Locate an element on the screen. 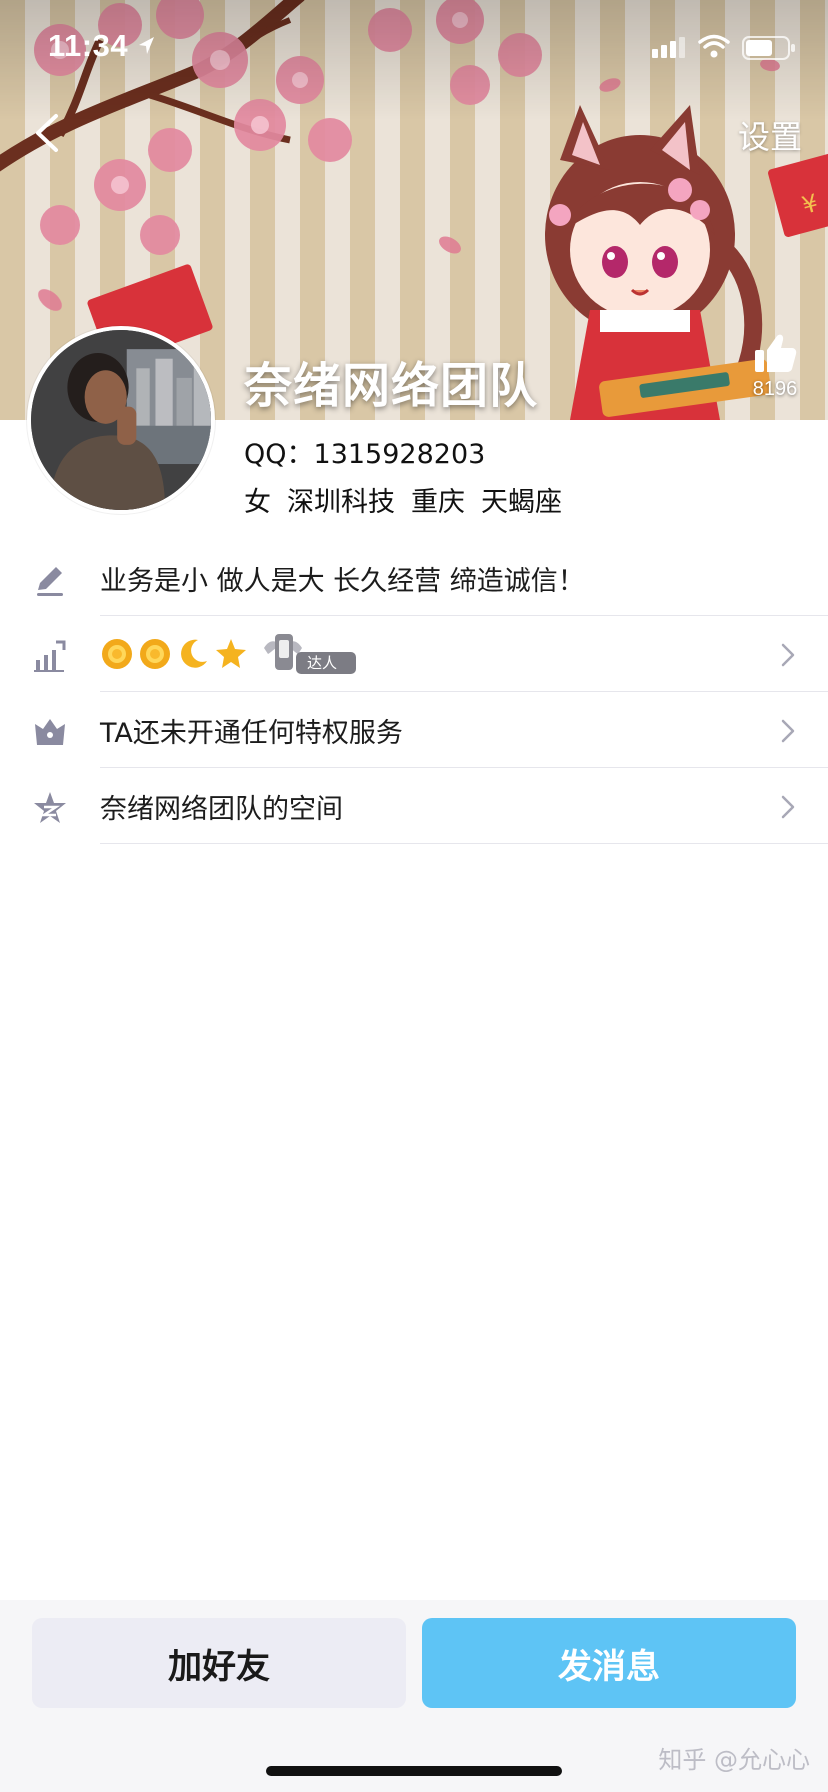 The height and width of the screenshot is (1792, 828). cellular-signal-icon is located at coordinates (668, 47).